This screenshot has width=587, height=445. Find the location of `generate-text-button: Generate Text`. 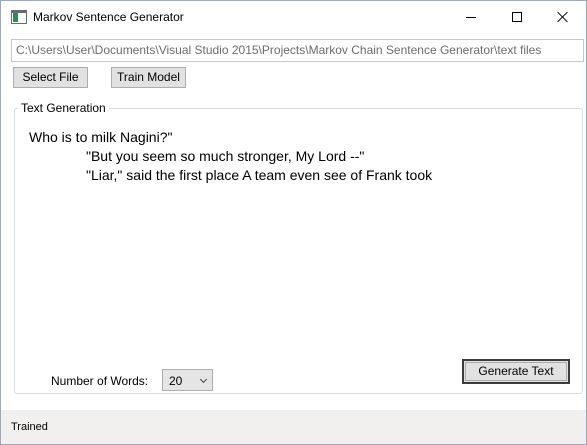

generate-text-button: Generate Text is located at coordinates (516, 371).